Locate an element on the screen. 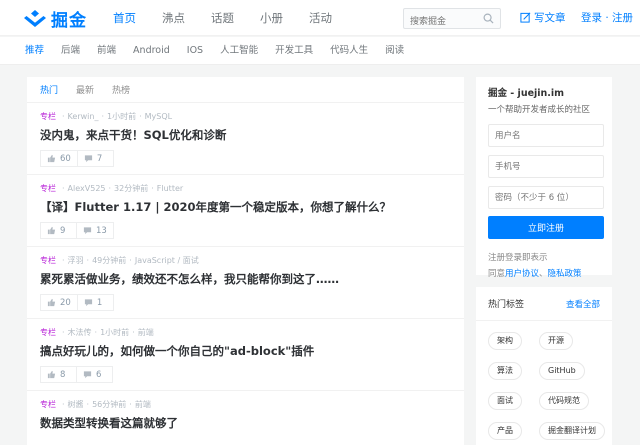  tag-chip: 掘金翻译计划 is located at coordinates (572, 431).